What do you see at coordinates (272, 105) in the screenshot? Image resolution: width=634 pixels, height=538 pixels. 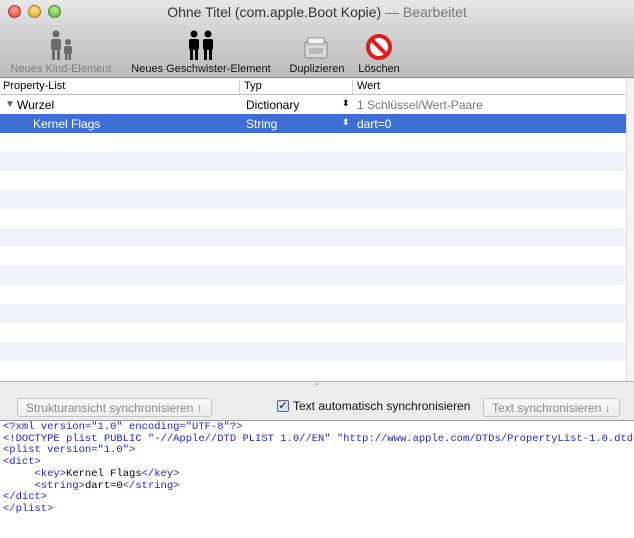 I see `row-type: Dictionary` at bounding box center [272, 105].